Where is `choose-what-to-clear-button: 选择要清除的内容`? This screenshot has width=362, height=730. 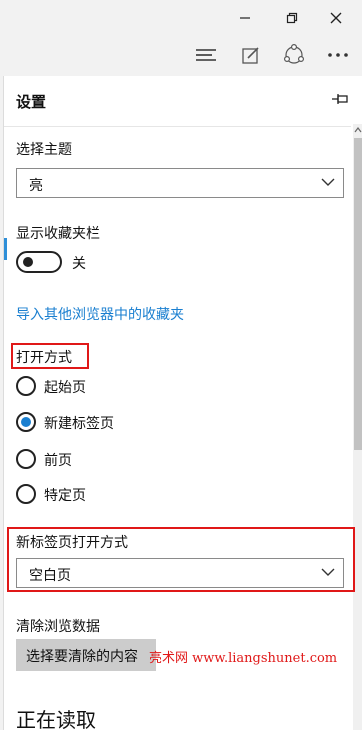
choose-what-to-clear-button: 选择要清除的内容 is located at coordinates (86, 655).